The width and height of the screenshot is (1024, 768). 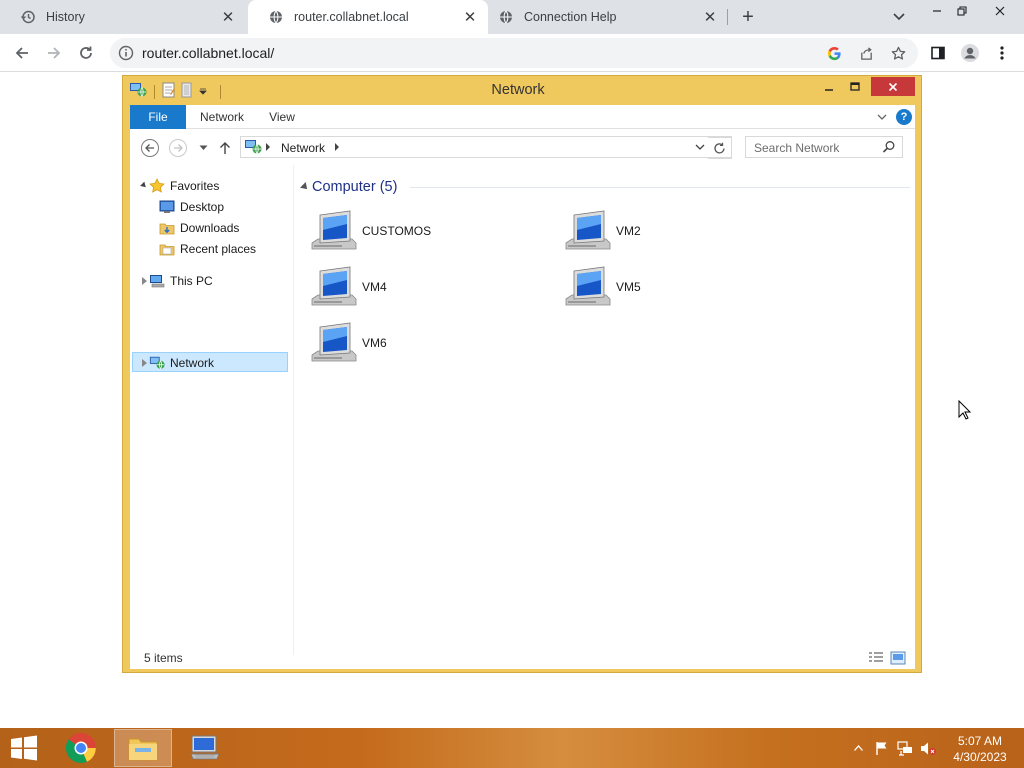 What do you see at coordinates (970, 53) in the screenshot?
I see `profile-avatar` at bounding box center [970, 53].